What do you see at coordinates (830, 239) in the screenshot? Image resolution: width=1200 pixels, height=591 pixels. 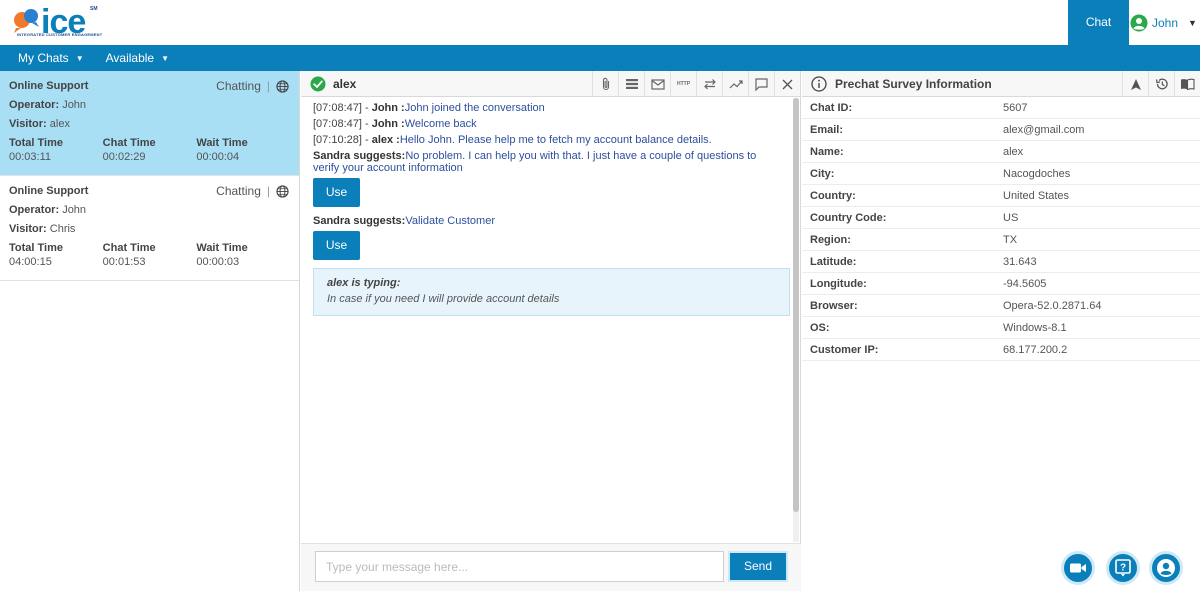 I see `field-label: Region:` at bounding box center [830, 239].